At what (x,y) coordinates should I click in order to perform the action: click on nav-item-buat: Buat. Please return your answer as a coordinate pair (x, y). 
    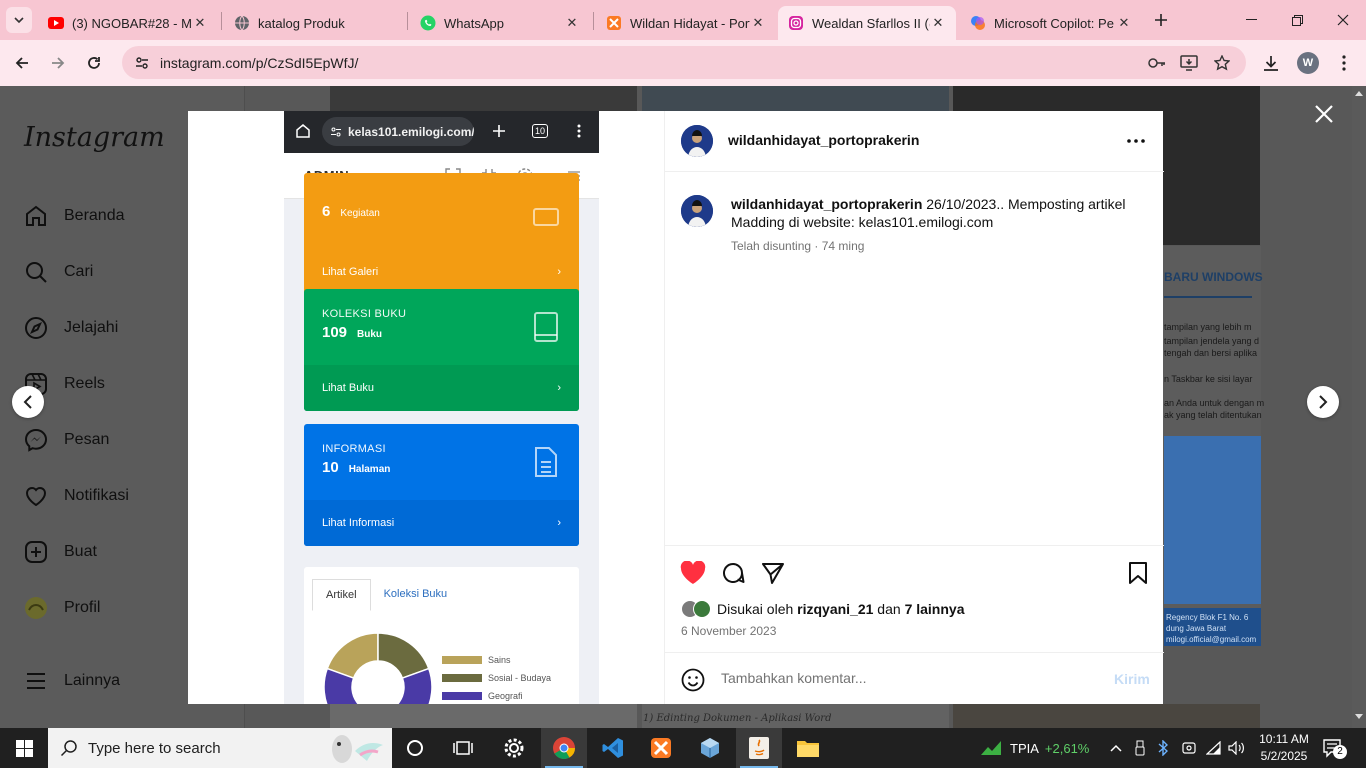
    Looking at the image, I should click on (60, 552).